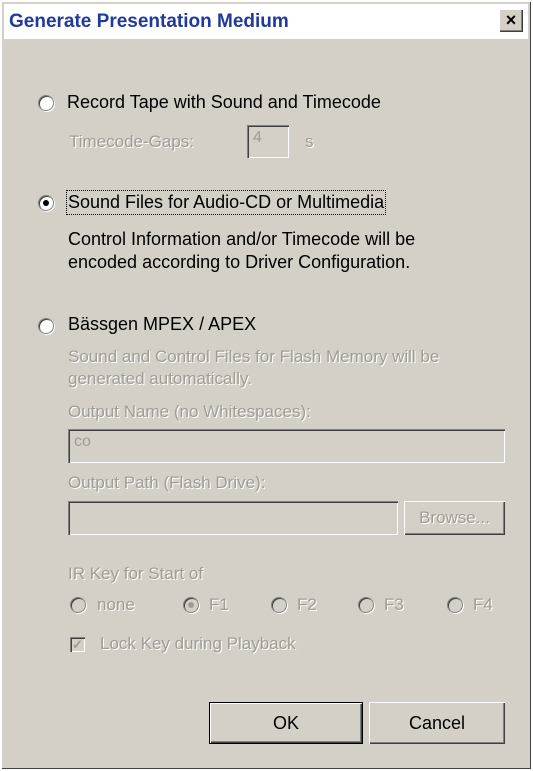  I want to click on close-icon: ×, so click(511, 20).